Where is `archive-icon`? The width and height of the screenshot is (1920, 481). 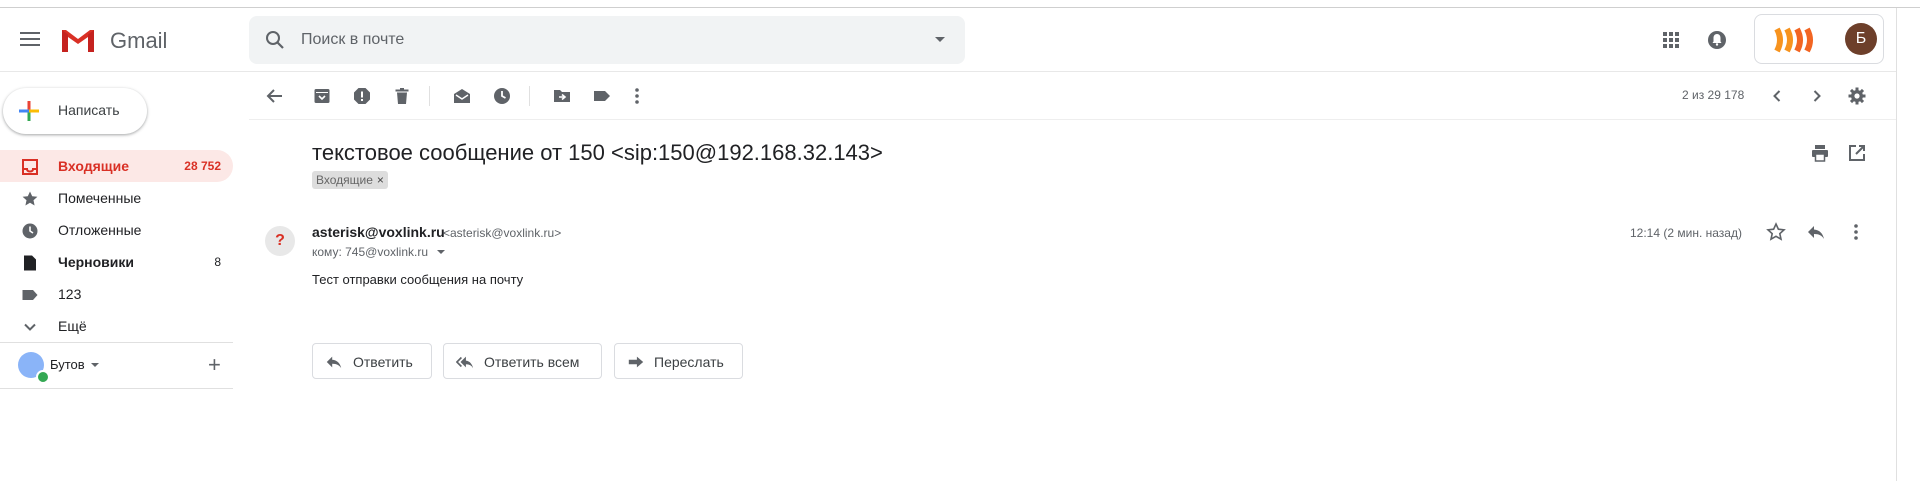
archive-icon is located at coordinates (322, 96).